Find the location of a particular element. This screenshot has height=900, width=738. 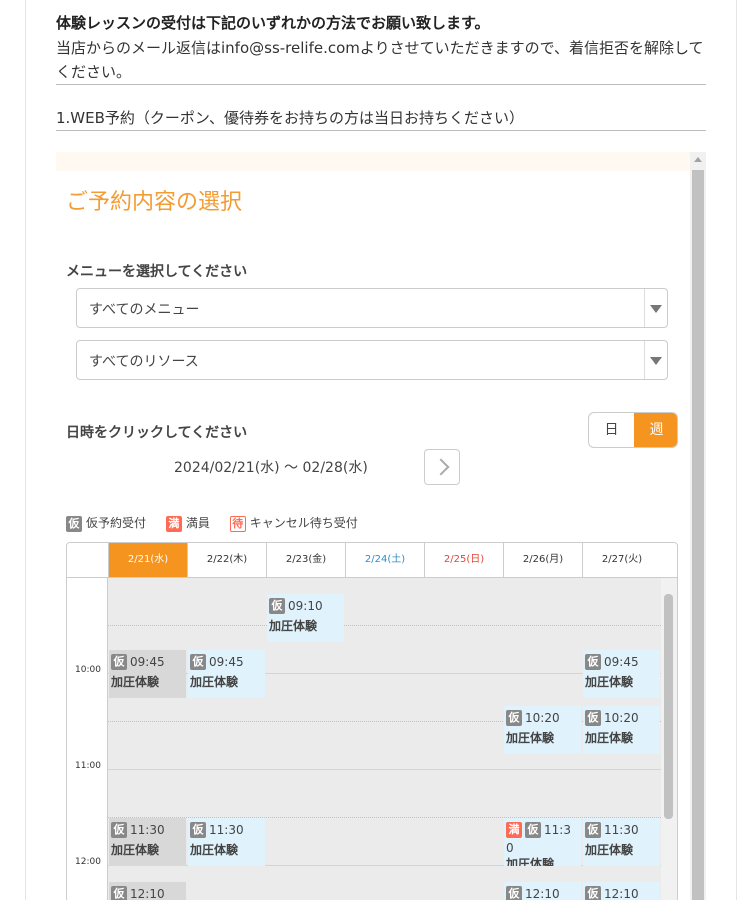

resource-select-button is located at coordinates (655, 360).